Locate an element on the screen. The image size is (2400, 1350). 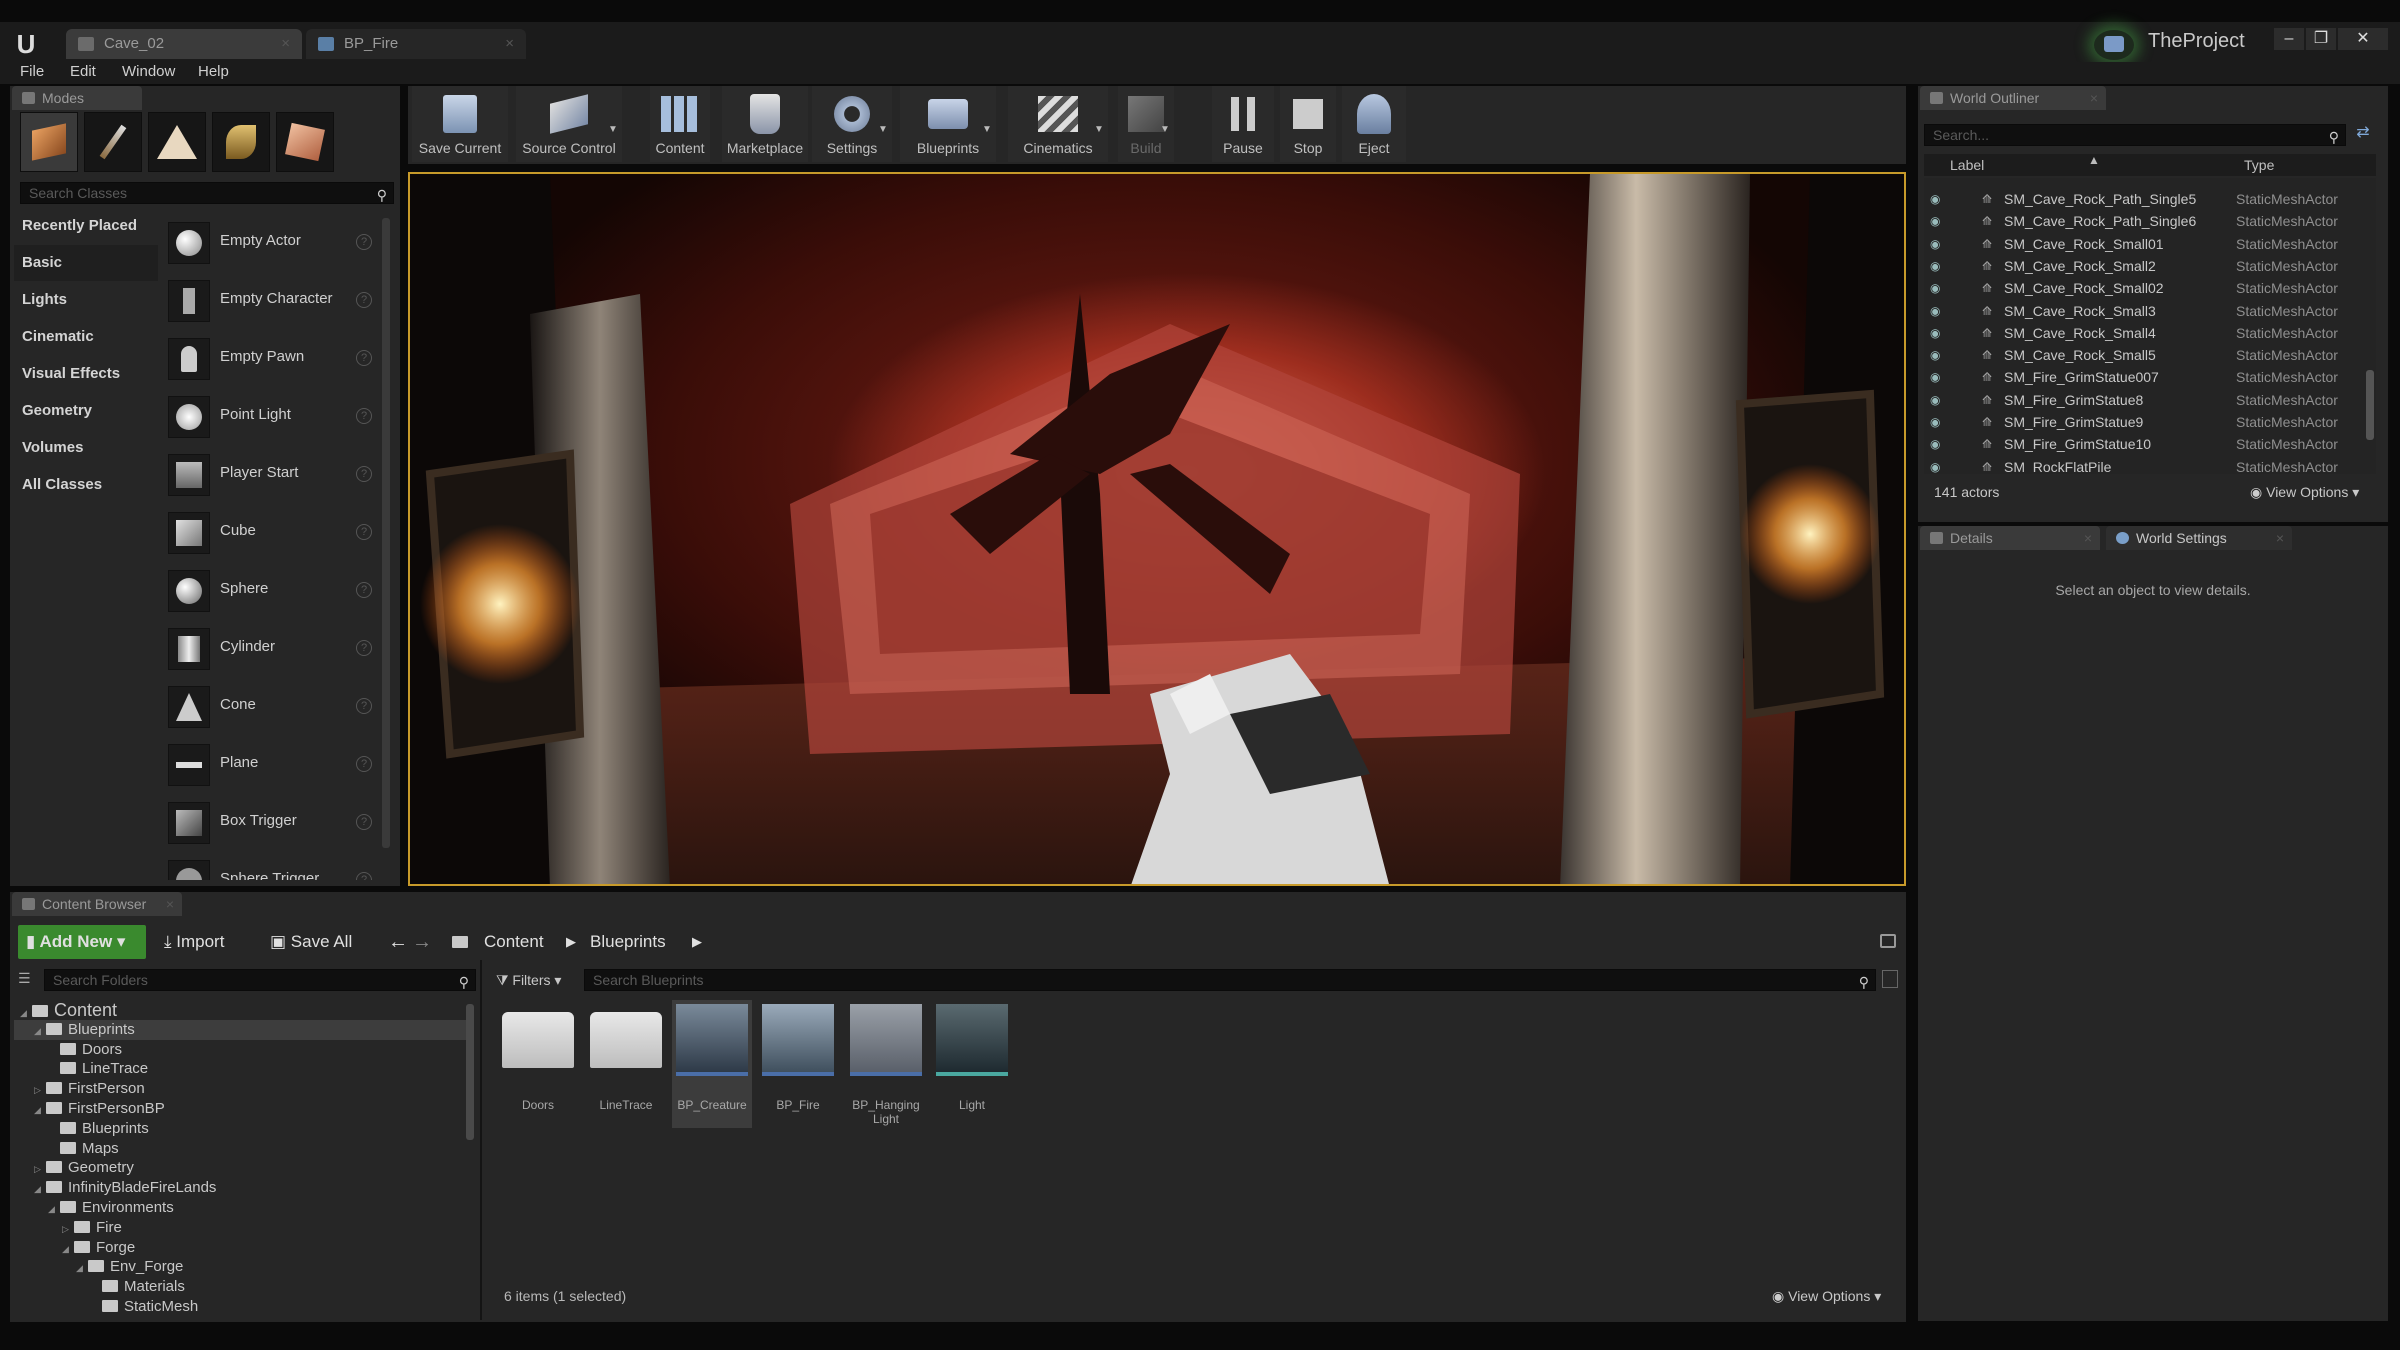
tree-folder-fire: ▷ Fire is located at coordinates (241, 1228).